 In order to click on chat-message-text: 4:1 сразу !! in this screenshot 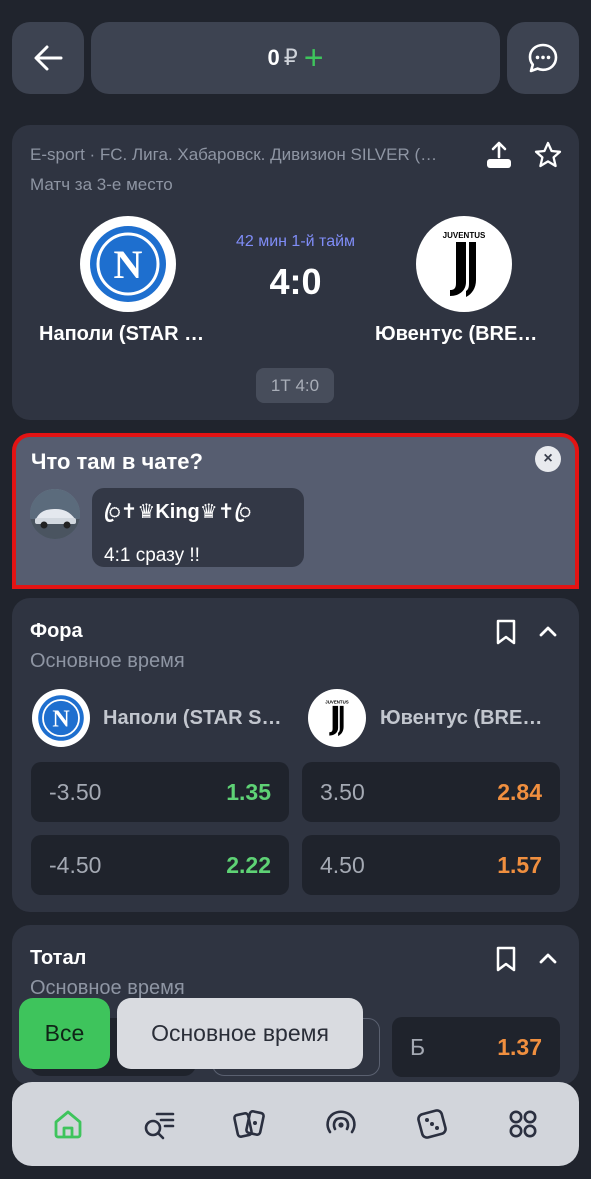, I will do `click(152, 555)`.